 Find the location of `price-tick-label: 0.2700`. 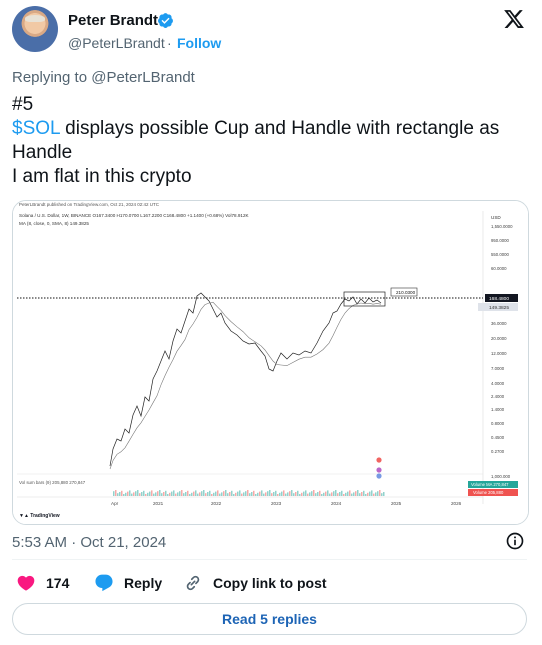

price-tick-label: 0.2700 is located at coordinates (498, 451).